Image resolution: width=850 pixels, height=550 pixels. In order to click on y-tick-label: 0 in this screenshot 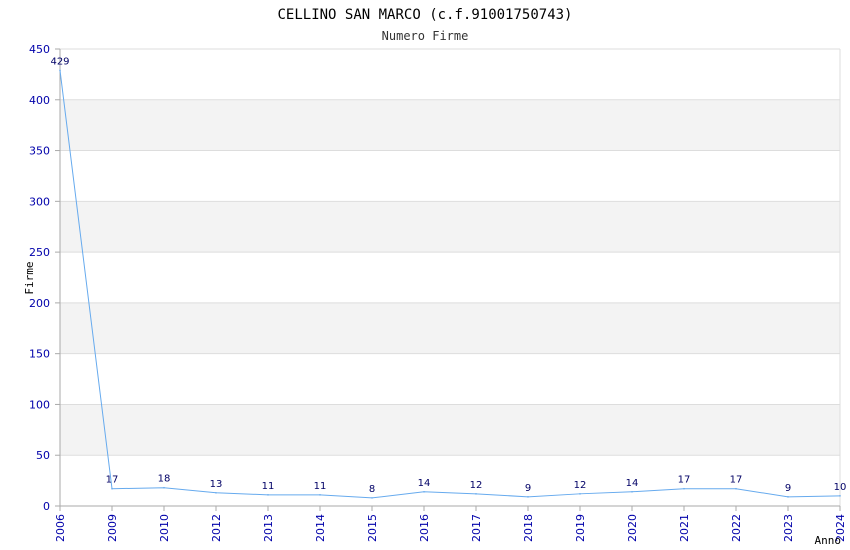, I will do `click(46, 506)`.